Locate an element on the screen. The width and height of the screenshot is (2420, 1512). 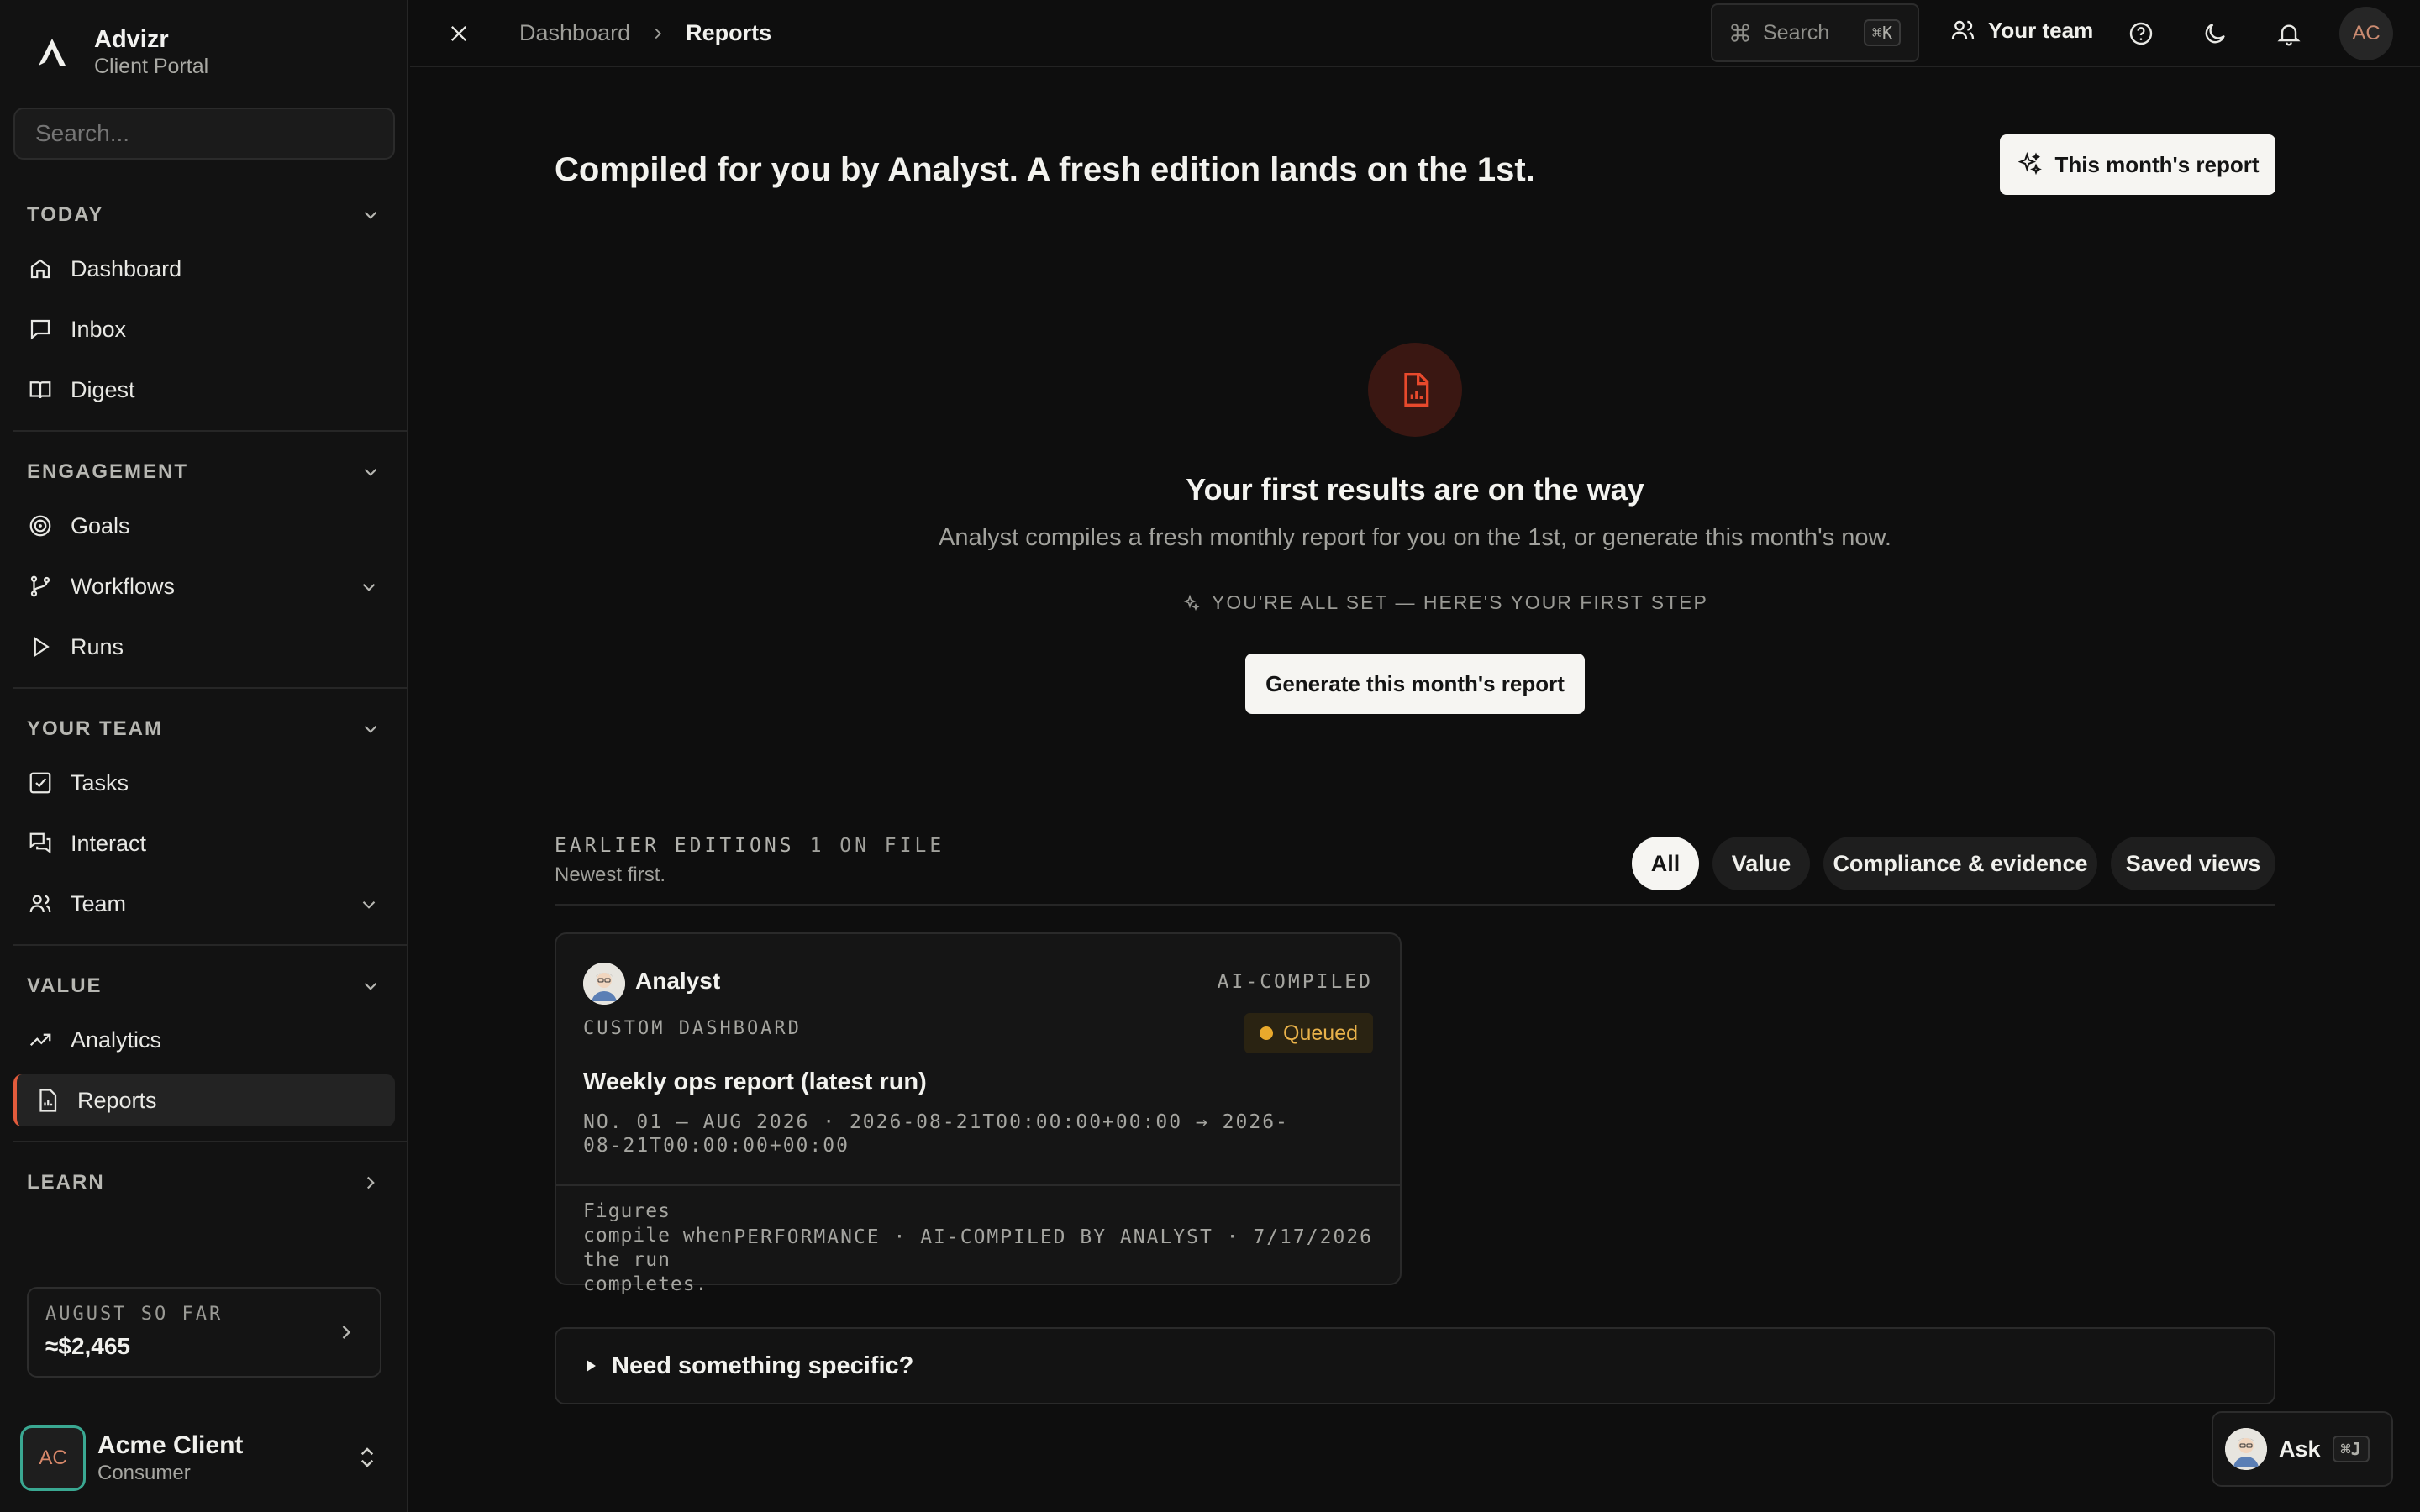
need-something-specific-toggle: Need something specific? is located at coordinates (1415, 1365).